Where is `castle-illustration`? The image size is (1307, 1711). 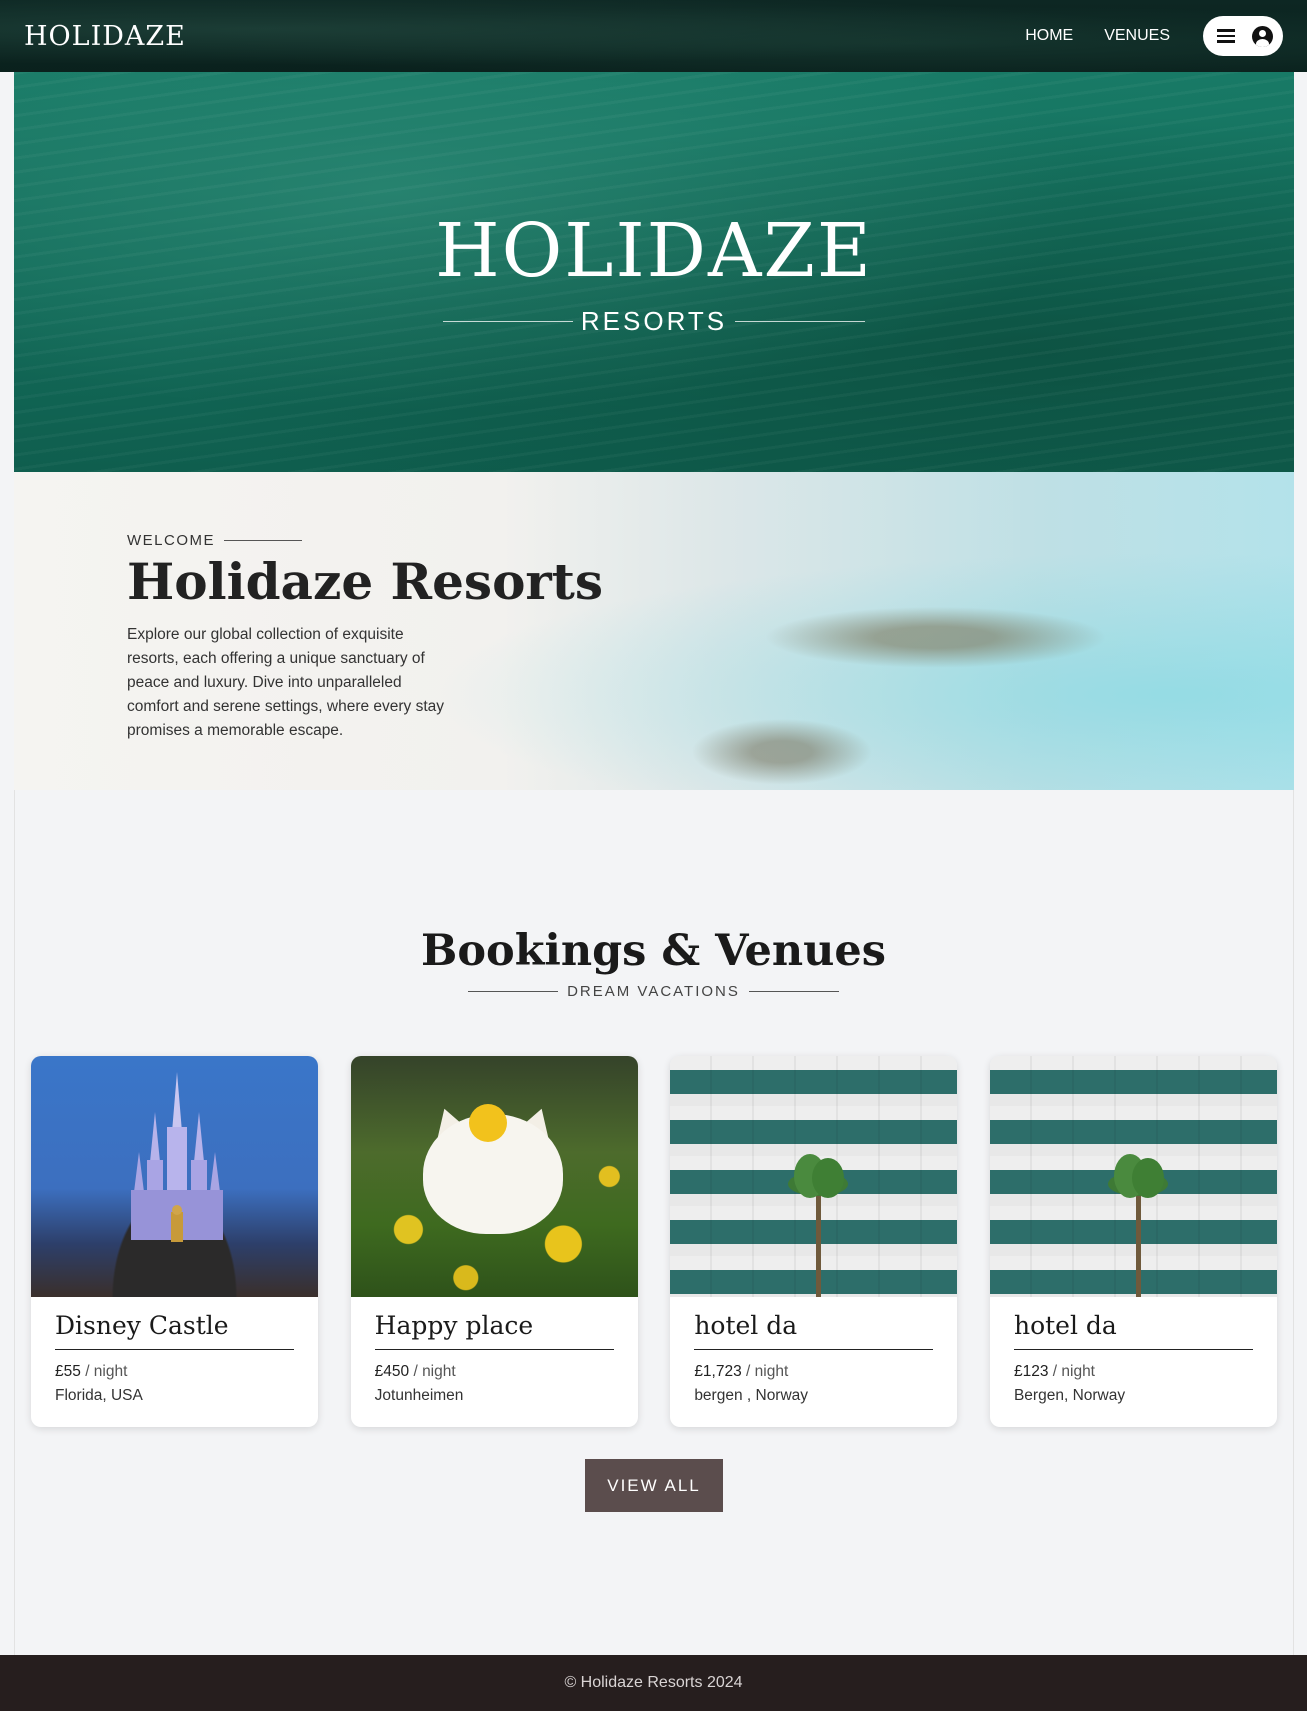
castle-illustration is located at coordinates (177, 1157).